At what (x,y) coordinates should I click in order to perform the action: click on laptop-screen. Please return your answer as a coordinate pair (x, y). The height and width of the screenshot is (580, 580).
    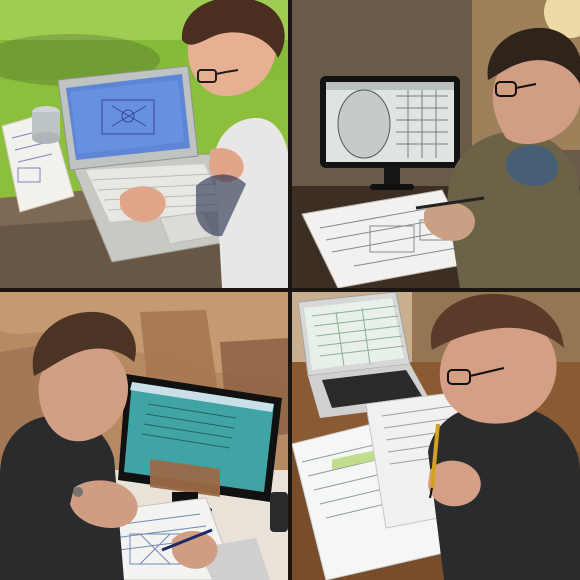
    Looking at the image, I should click on (354, 334).